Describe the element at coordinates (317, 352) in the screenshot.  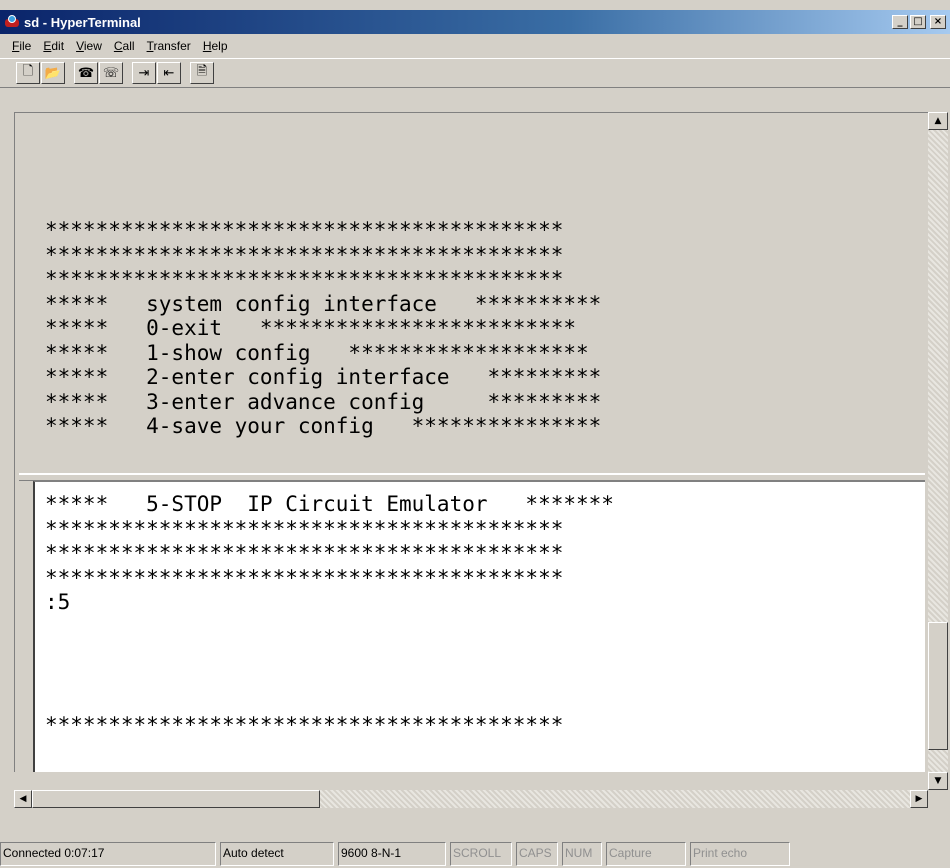
I see `terminal-line: ***** 1-show config *******************` at that location.